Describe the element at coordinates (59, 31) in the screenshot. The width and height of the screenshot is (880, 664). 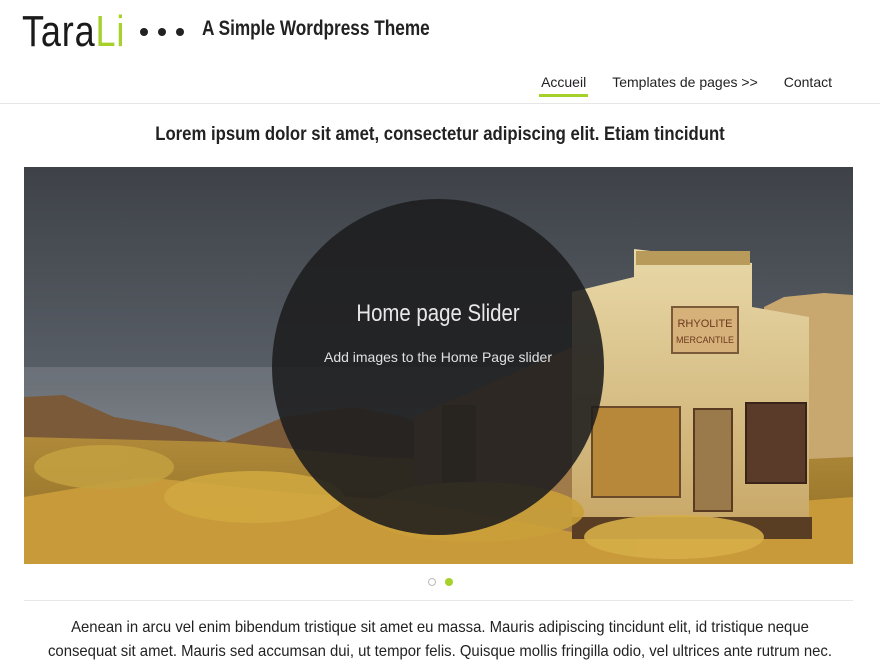
I see `logo-main-text: Tara` at that location.